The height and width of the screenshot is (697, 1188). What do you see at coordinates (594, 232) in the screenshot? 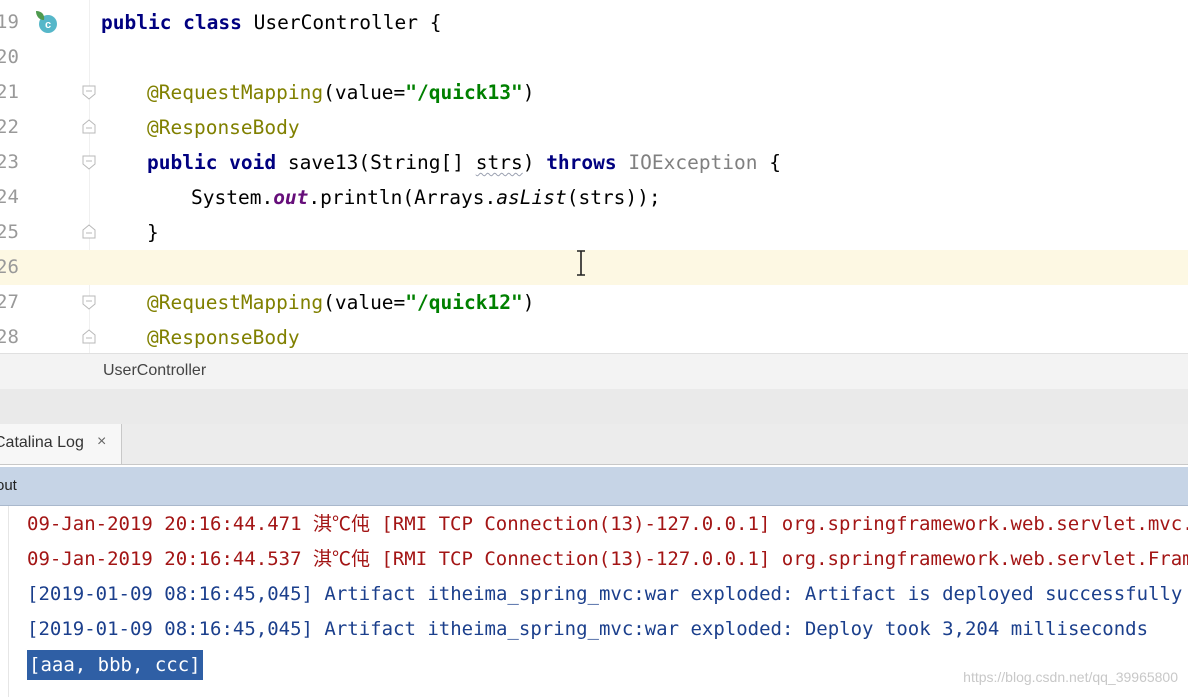
I see `code-line: 25}` at bounding box center [594, 232].